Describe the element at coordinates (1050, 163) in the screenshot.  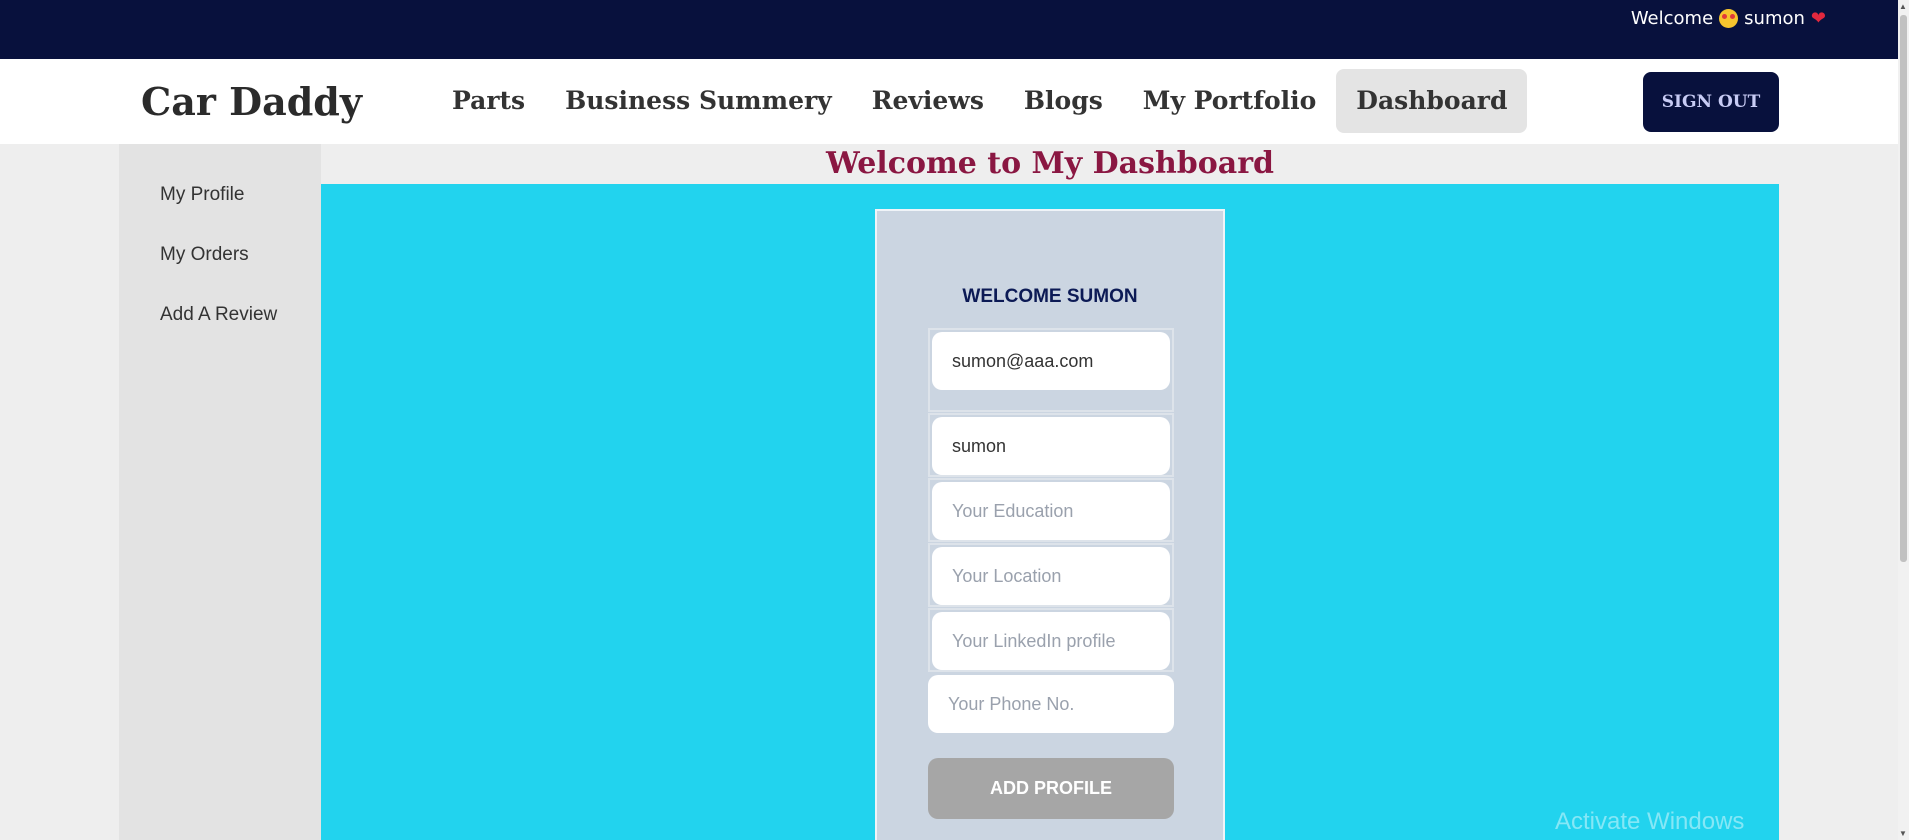
I see `page-title: Welcome to My Dashboard` at that location.